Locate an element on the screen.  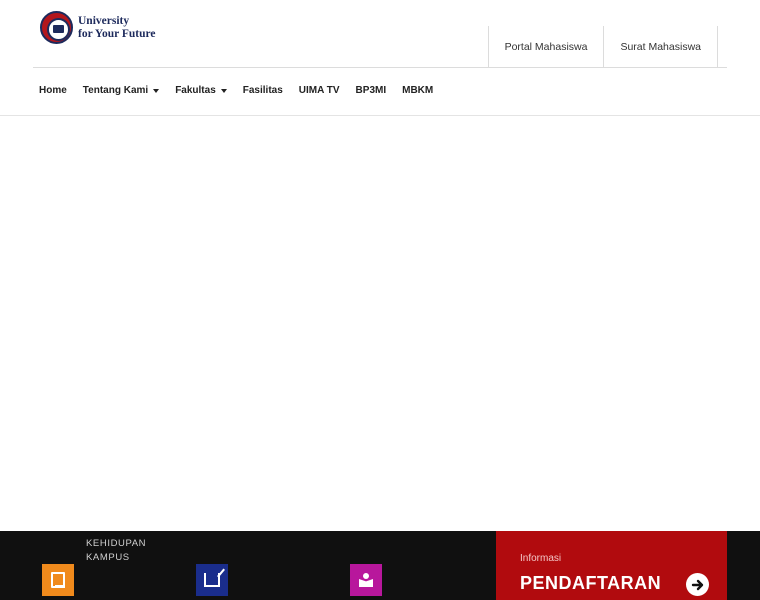
arrow-right-circle-icon is located at coordinates (697, 584).